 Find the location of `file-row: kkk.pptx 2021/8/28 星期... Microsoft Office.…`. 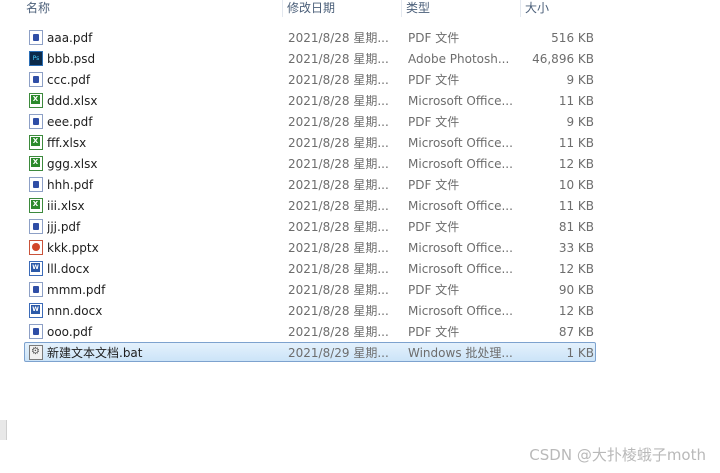

file-row: kkk.pptx 2021/8/28 星期... Microsoft Office.… is located at coordinates (310, 247).